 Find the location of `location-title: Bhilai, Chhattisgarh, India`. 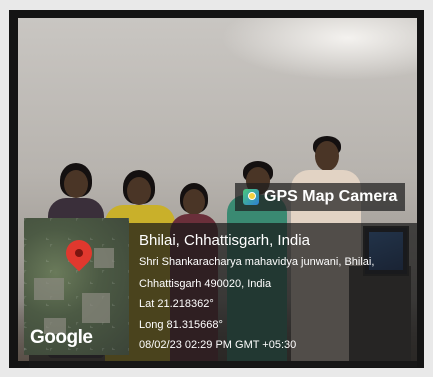

location-title: Bhilai, Chhattisgarh, India is located at coordinates (224, 240).